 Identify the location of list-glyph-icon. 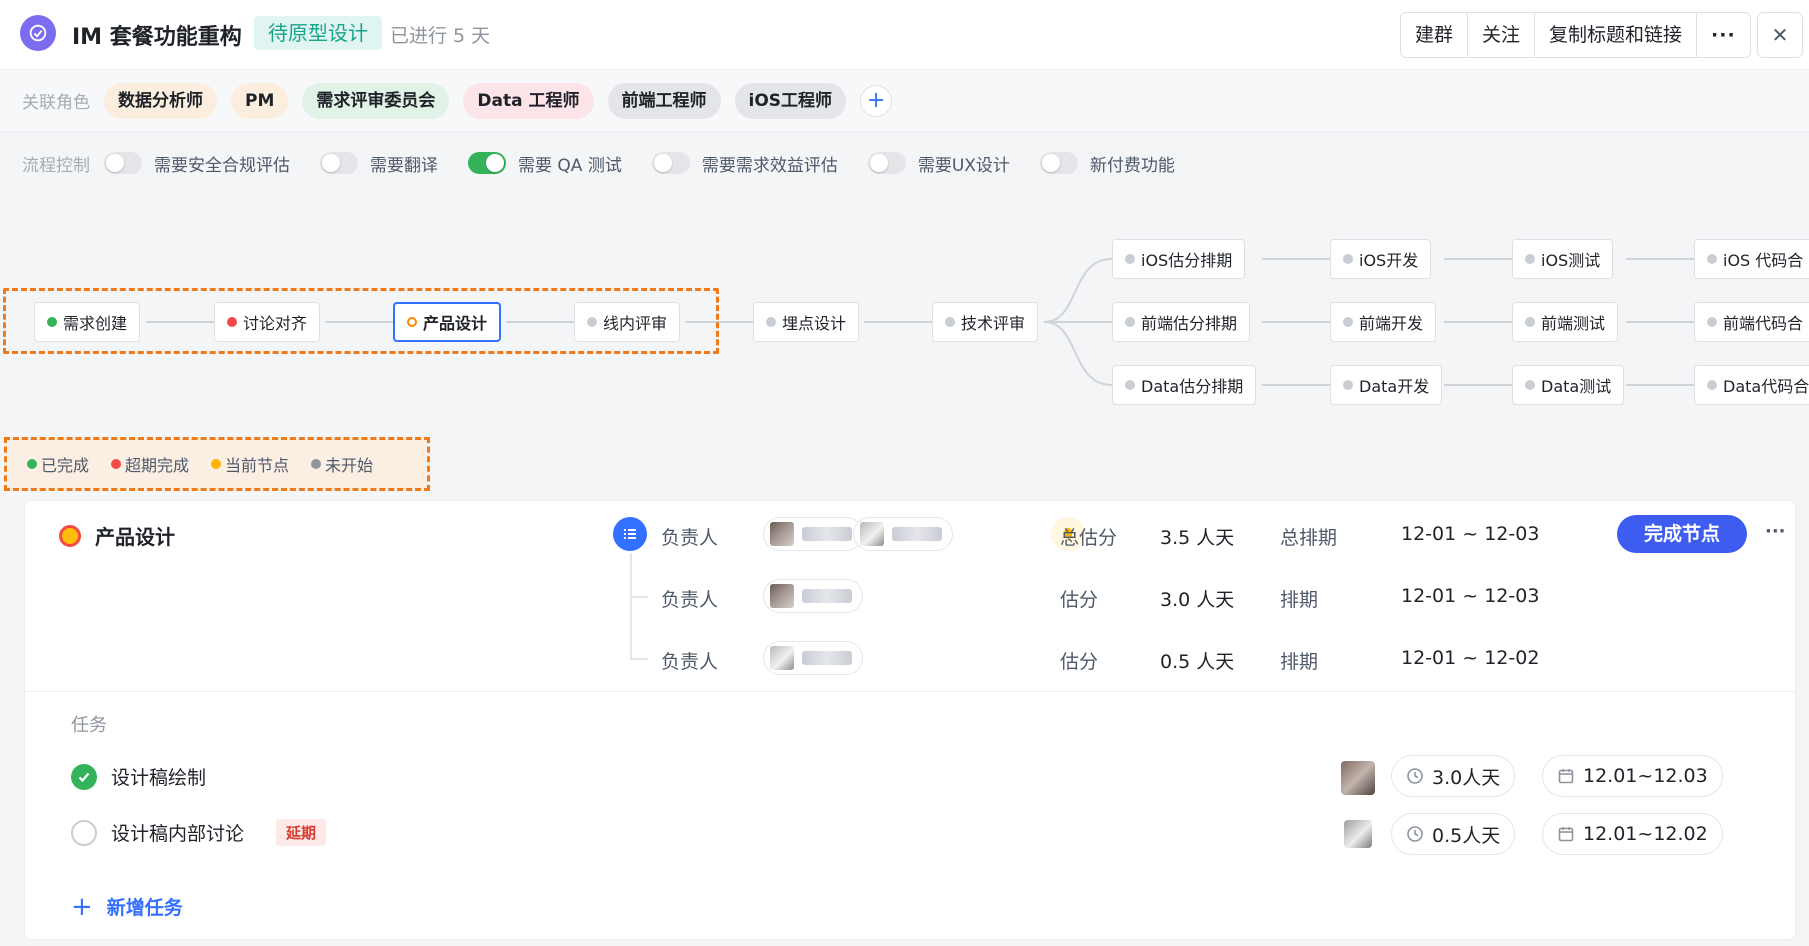
(630, 534).